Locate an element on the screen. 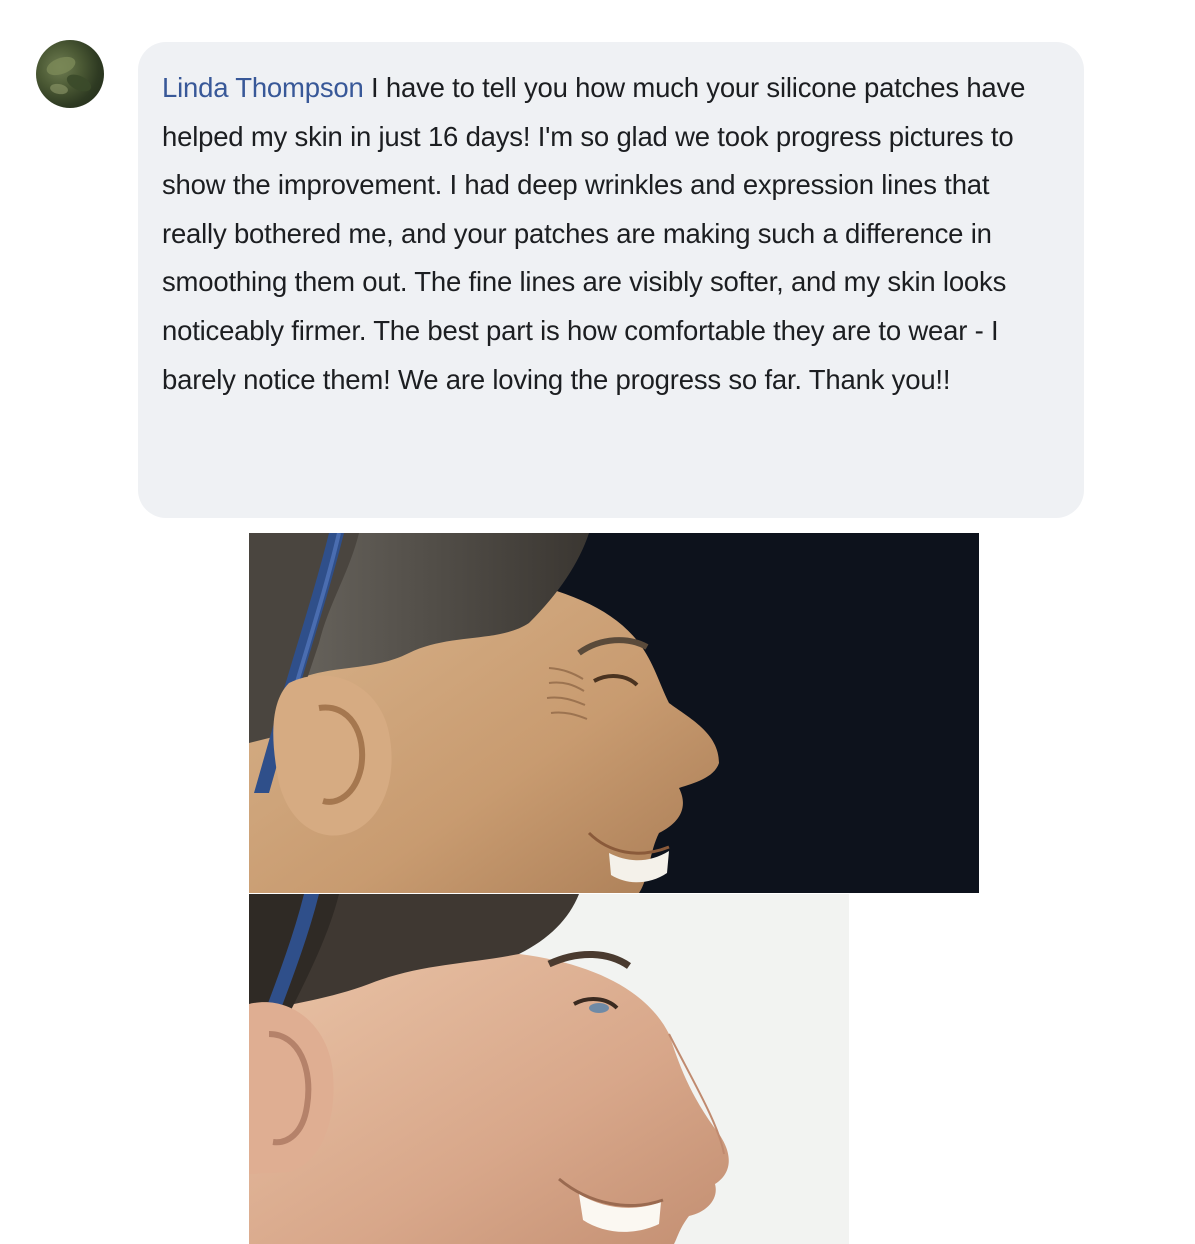  after-photo-illustration is located at coordinates (549, 1069).